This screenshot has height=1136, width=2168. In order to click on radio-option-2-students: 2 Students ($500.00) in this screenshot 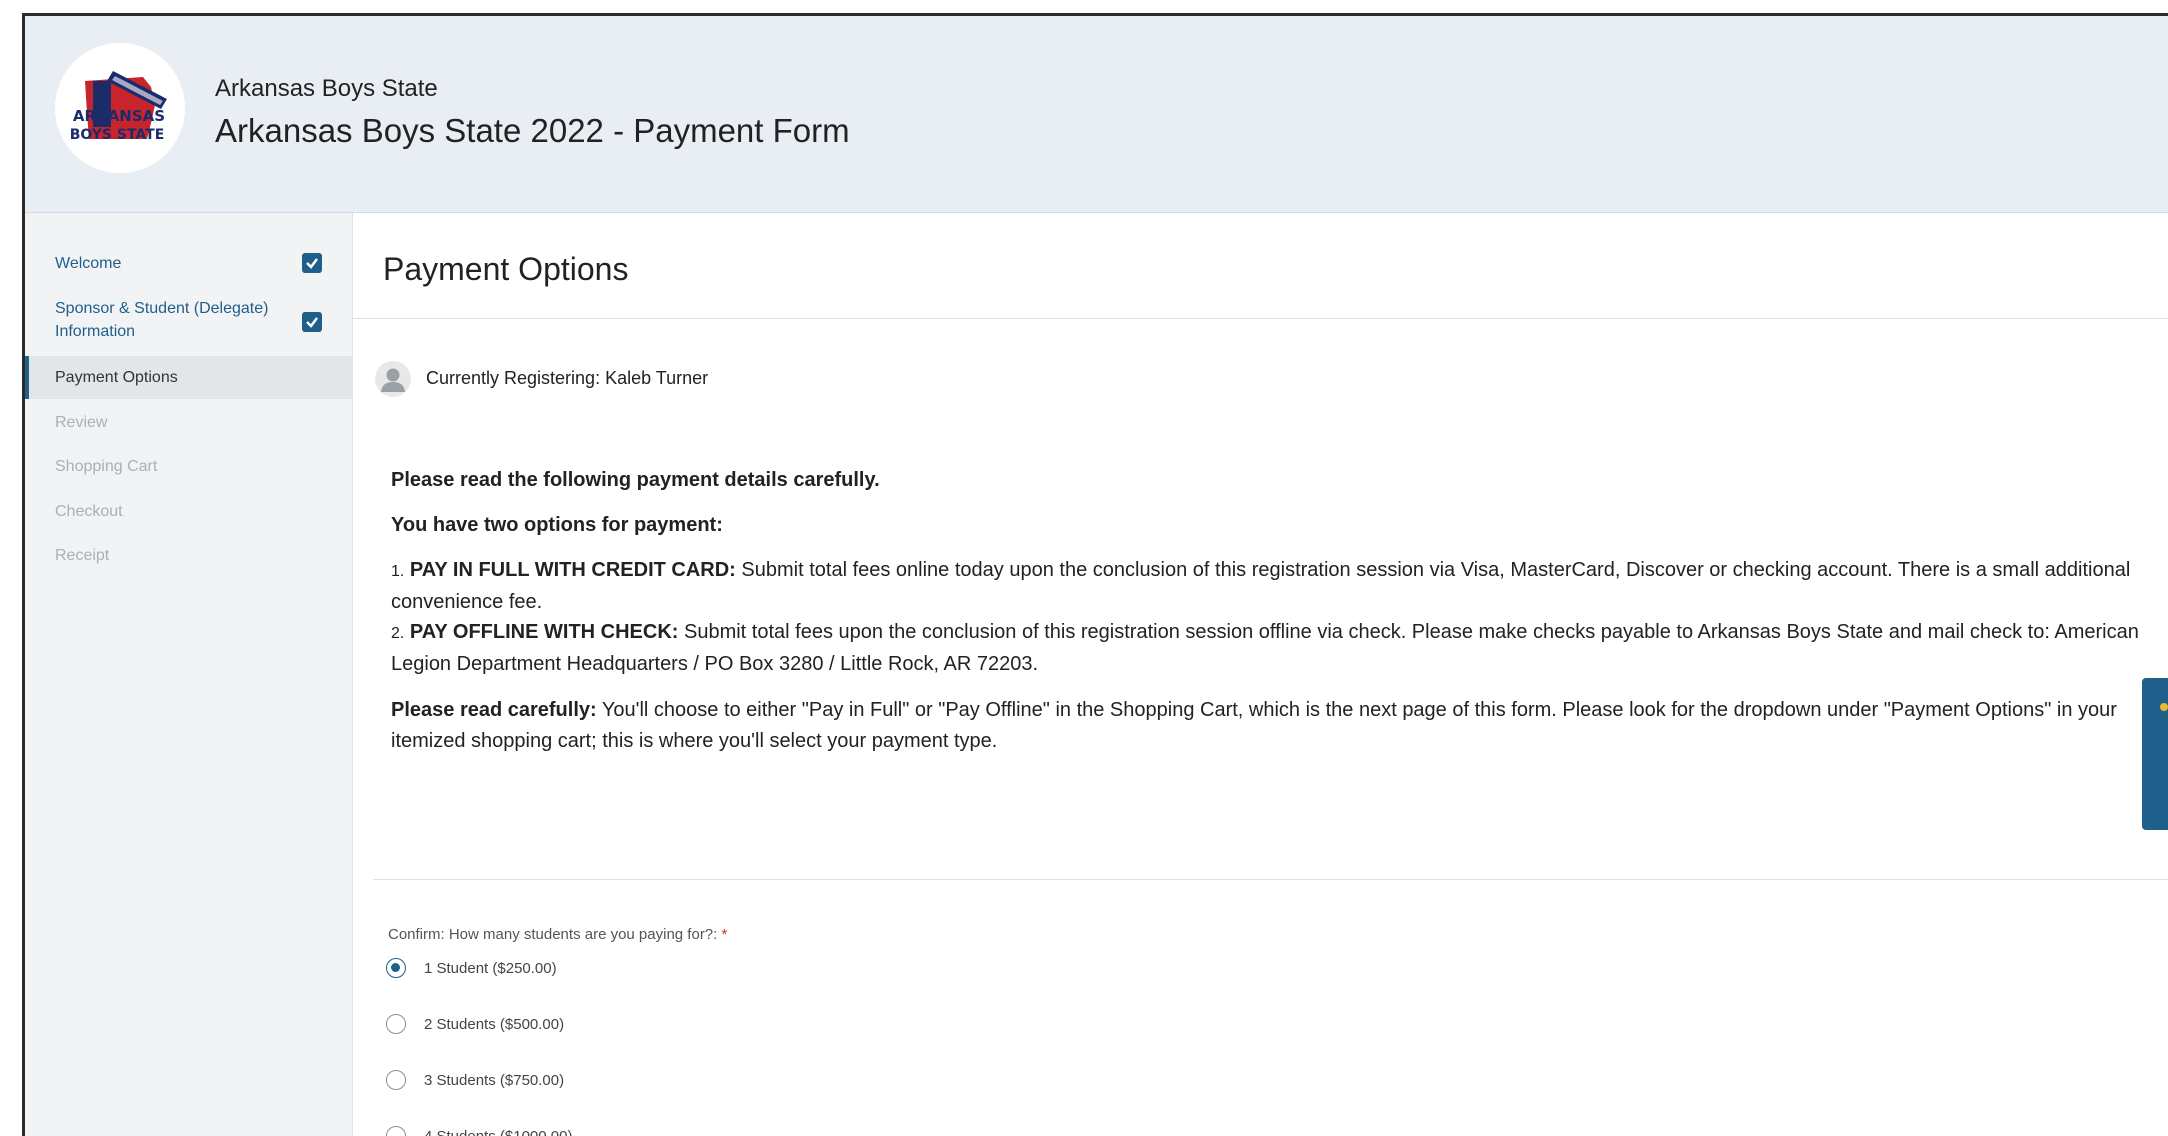, I will do `click(475, 1024)`.